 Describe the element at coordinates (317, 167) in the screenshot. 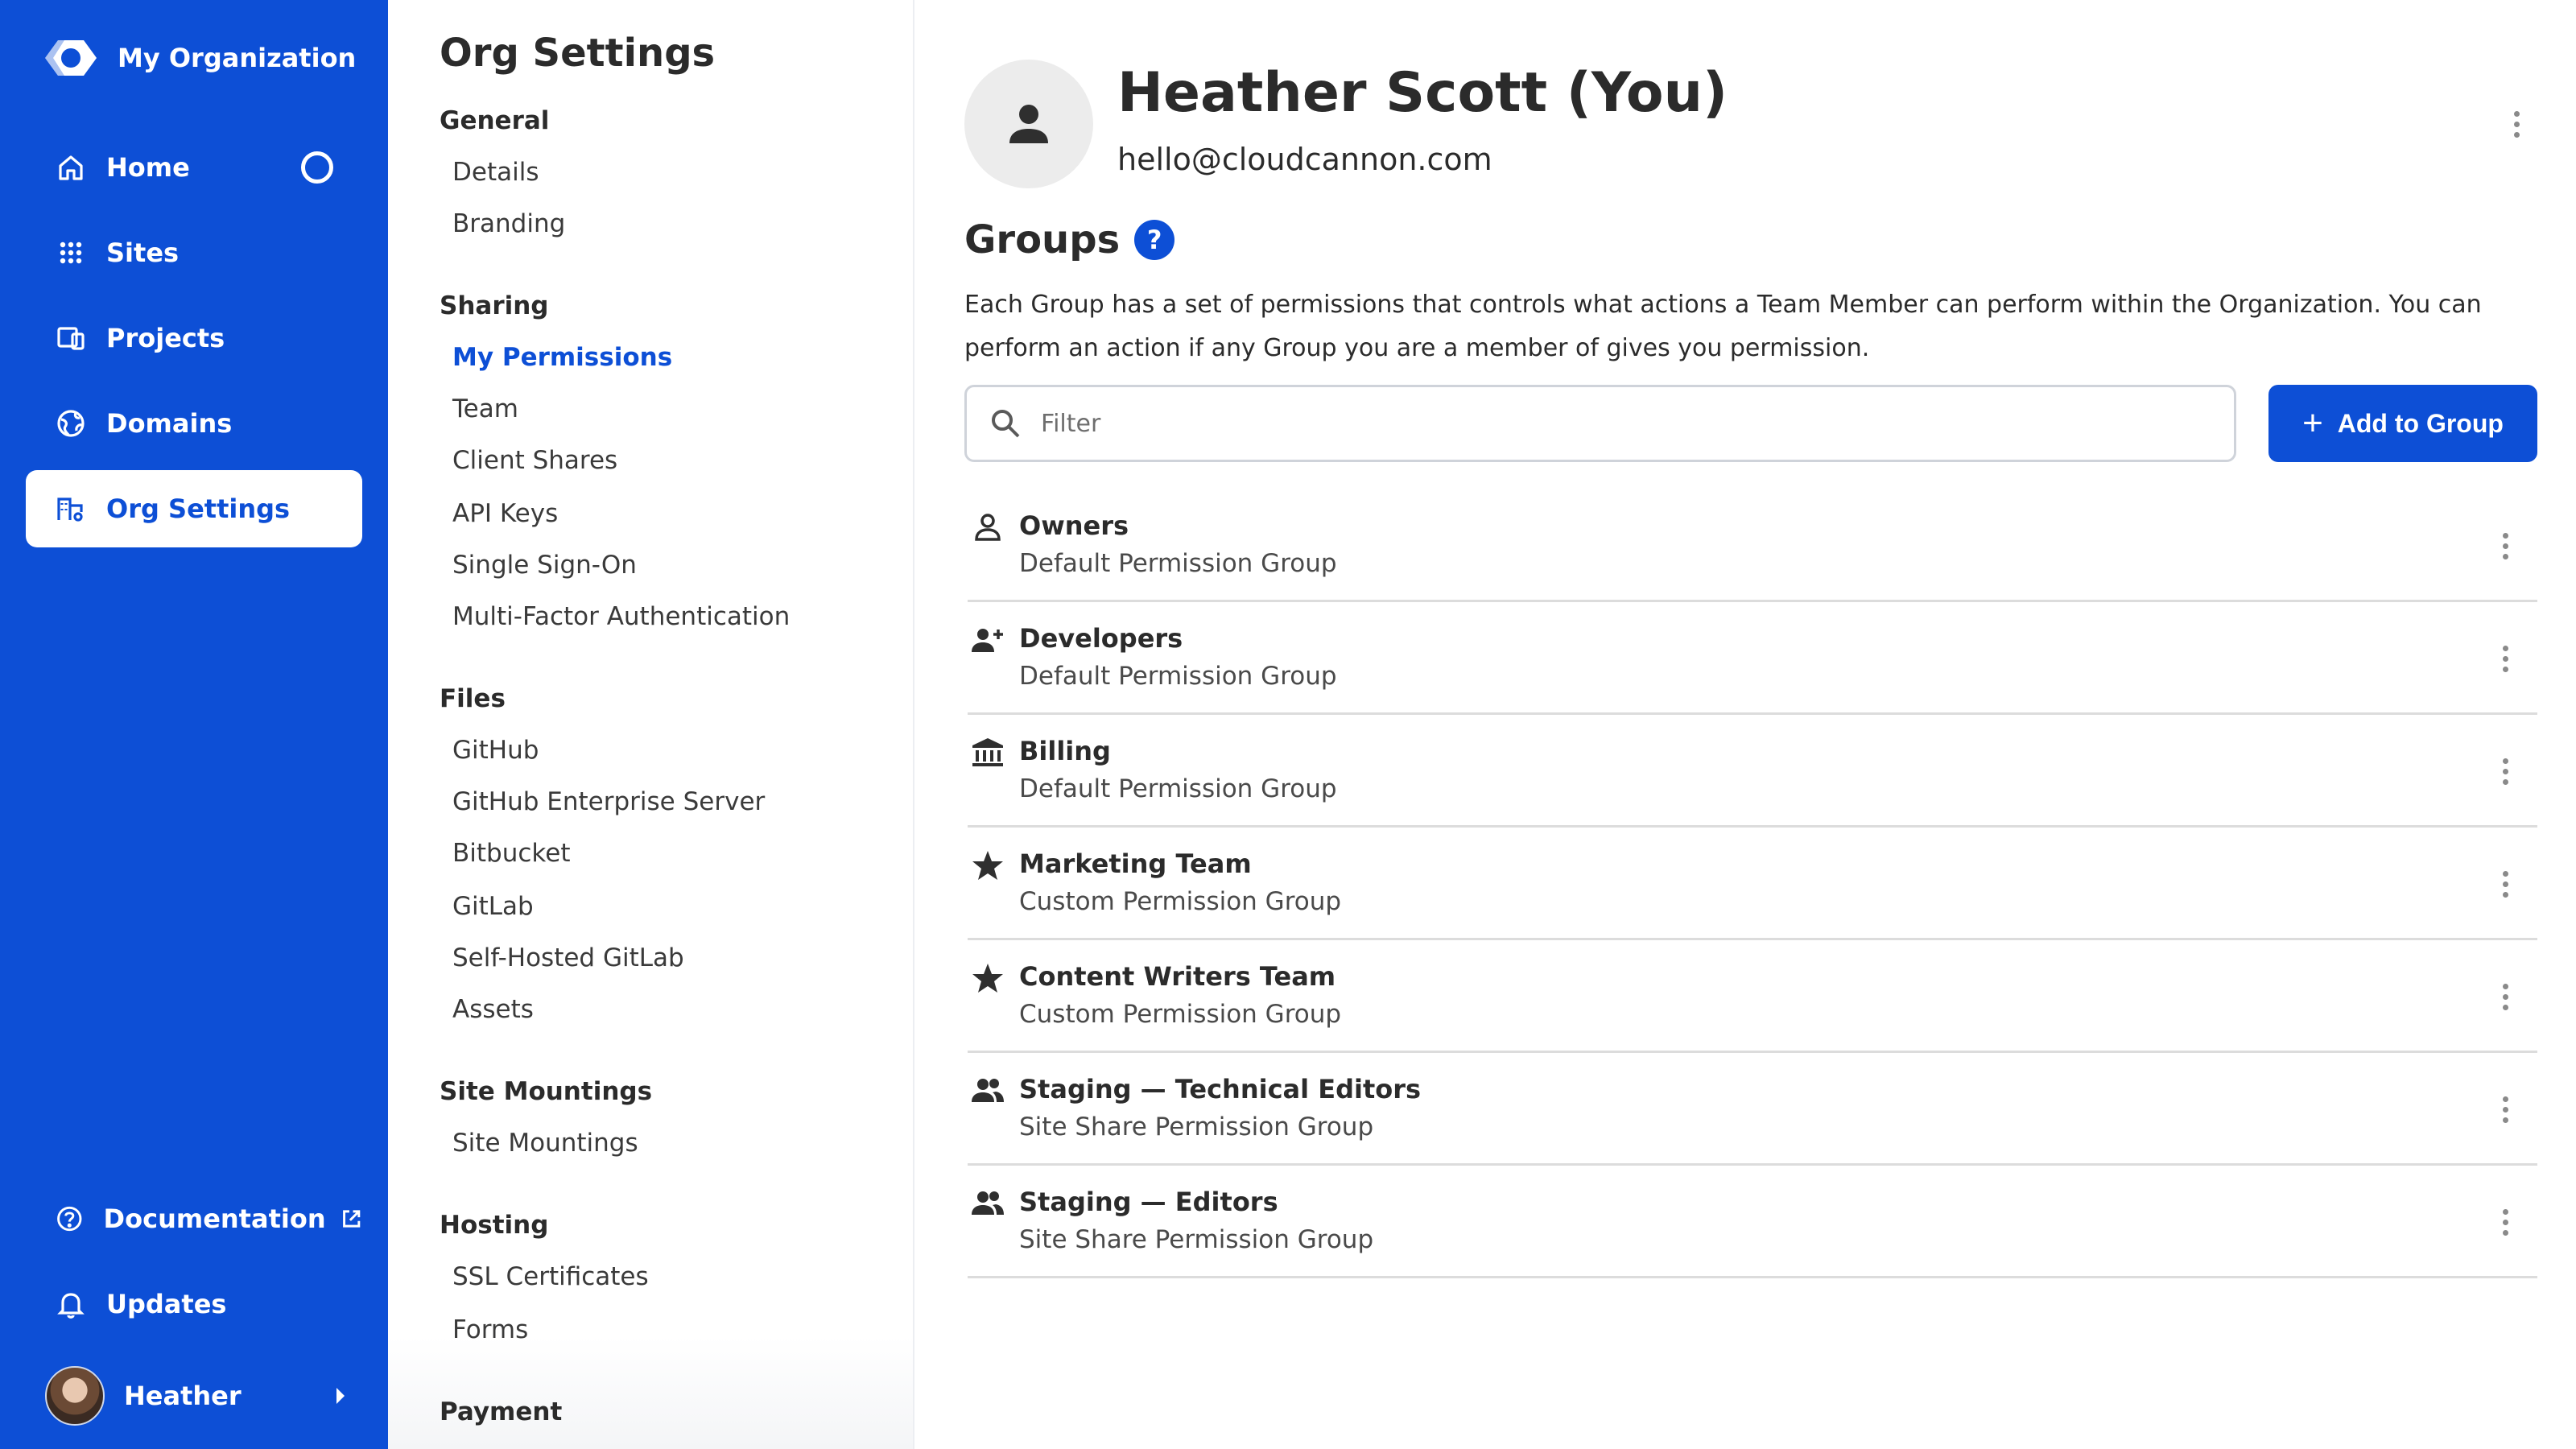

I see `status-ring-icon` at that location.